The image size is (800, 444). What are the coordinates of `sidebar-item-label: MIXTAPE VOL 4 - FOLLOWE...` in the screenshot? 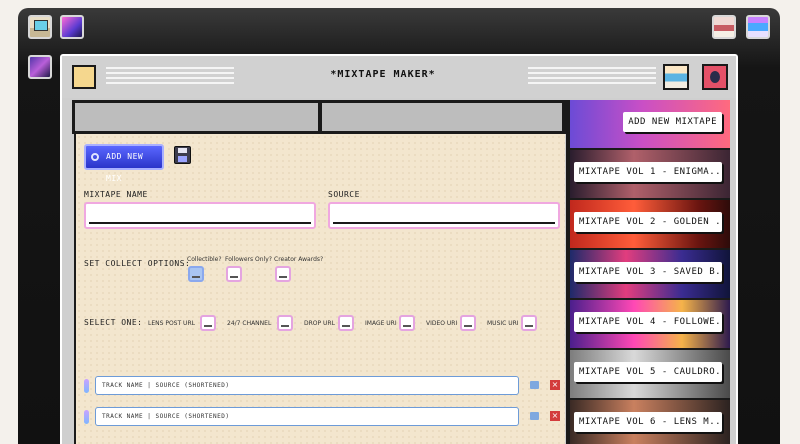 It's located at (648, 322).